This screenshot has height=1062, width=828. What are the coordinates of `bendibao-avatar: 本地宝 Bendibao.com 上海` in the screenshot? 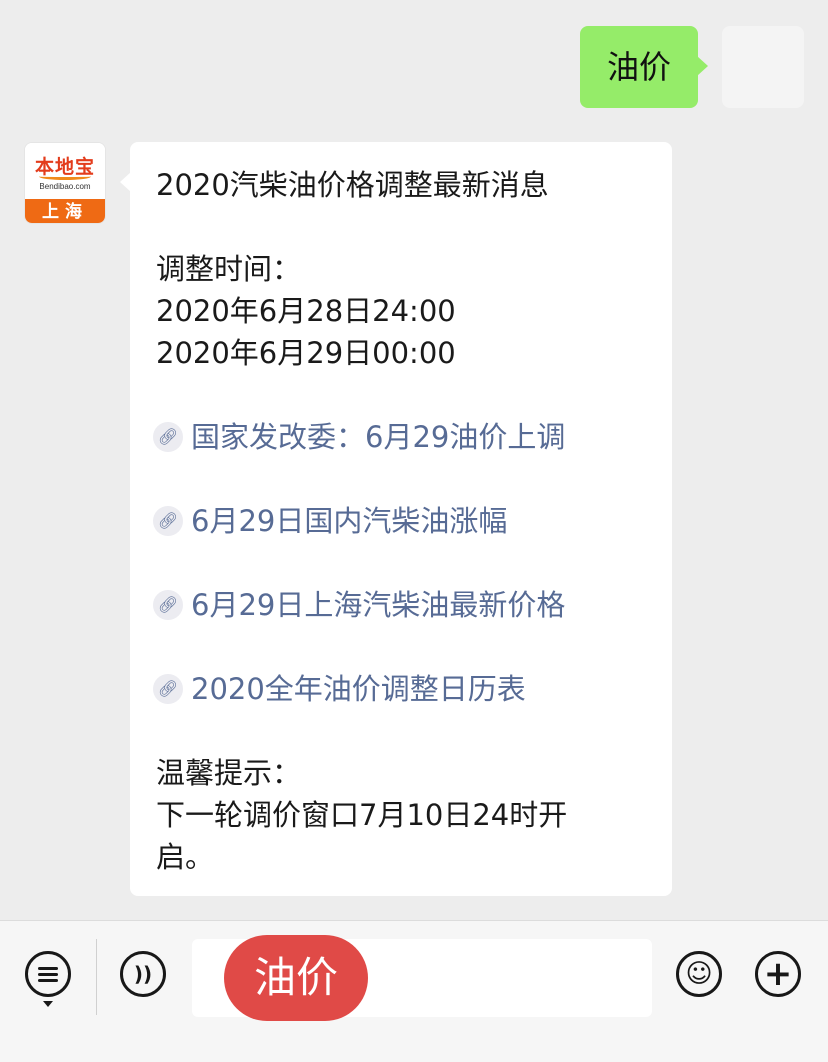 It's located at (65, 183).